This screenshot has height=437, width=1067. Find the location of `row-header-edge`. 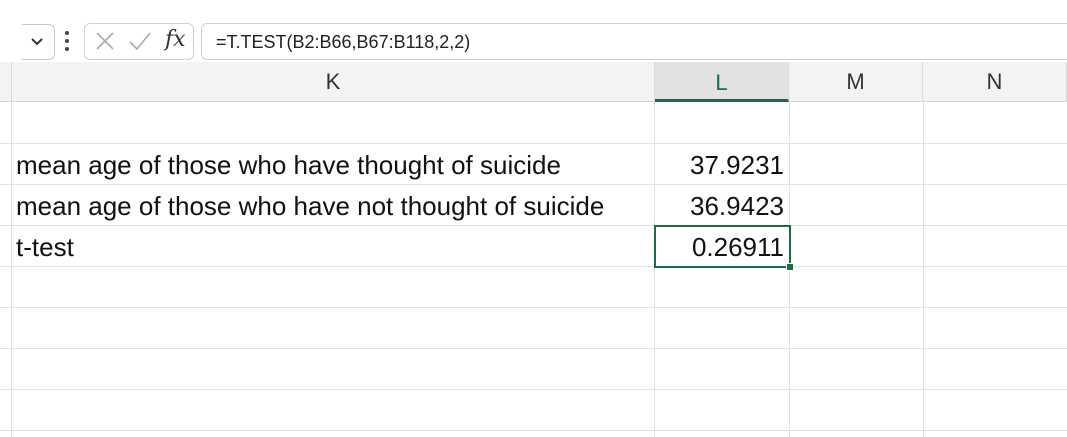

row-header-edge is located at coordinates (11, 269).